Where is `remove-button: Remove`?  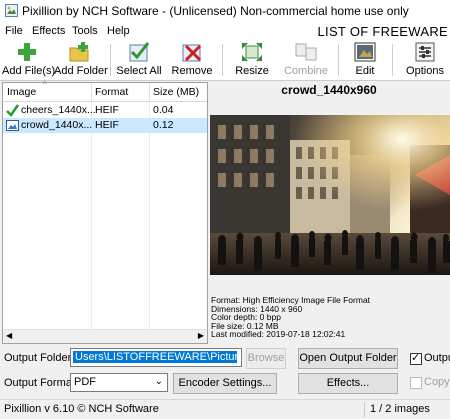 remove-button: Remove is located at coordinates (192, 60).